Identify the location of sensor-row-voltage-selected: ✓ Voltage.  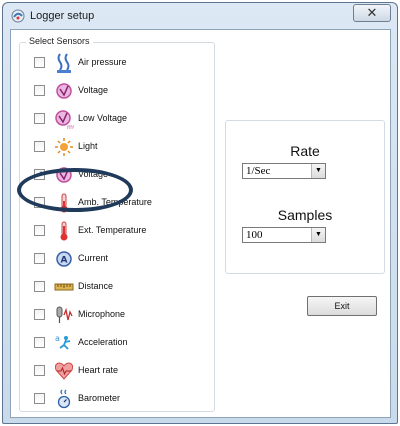
(118, 175).